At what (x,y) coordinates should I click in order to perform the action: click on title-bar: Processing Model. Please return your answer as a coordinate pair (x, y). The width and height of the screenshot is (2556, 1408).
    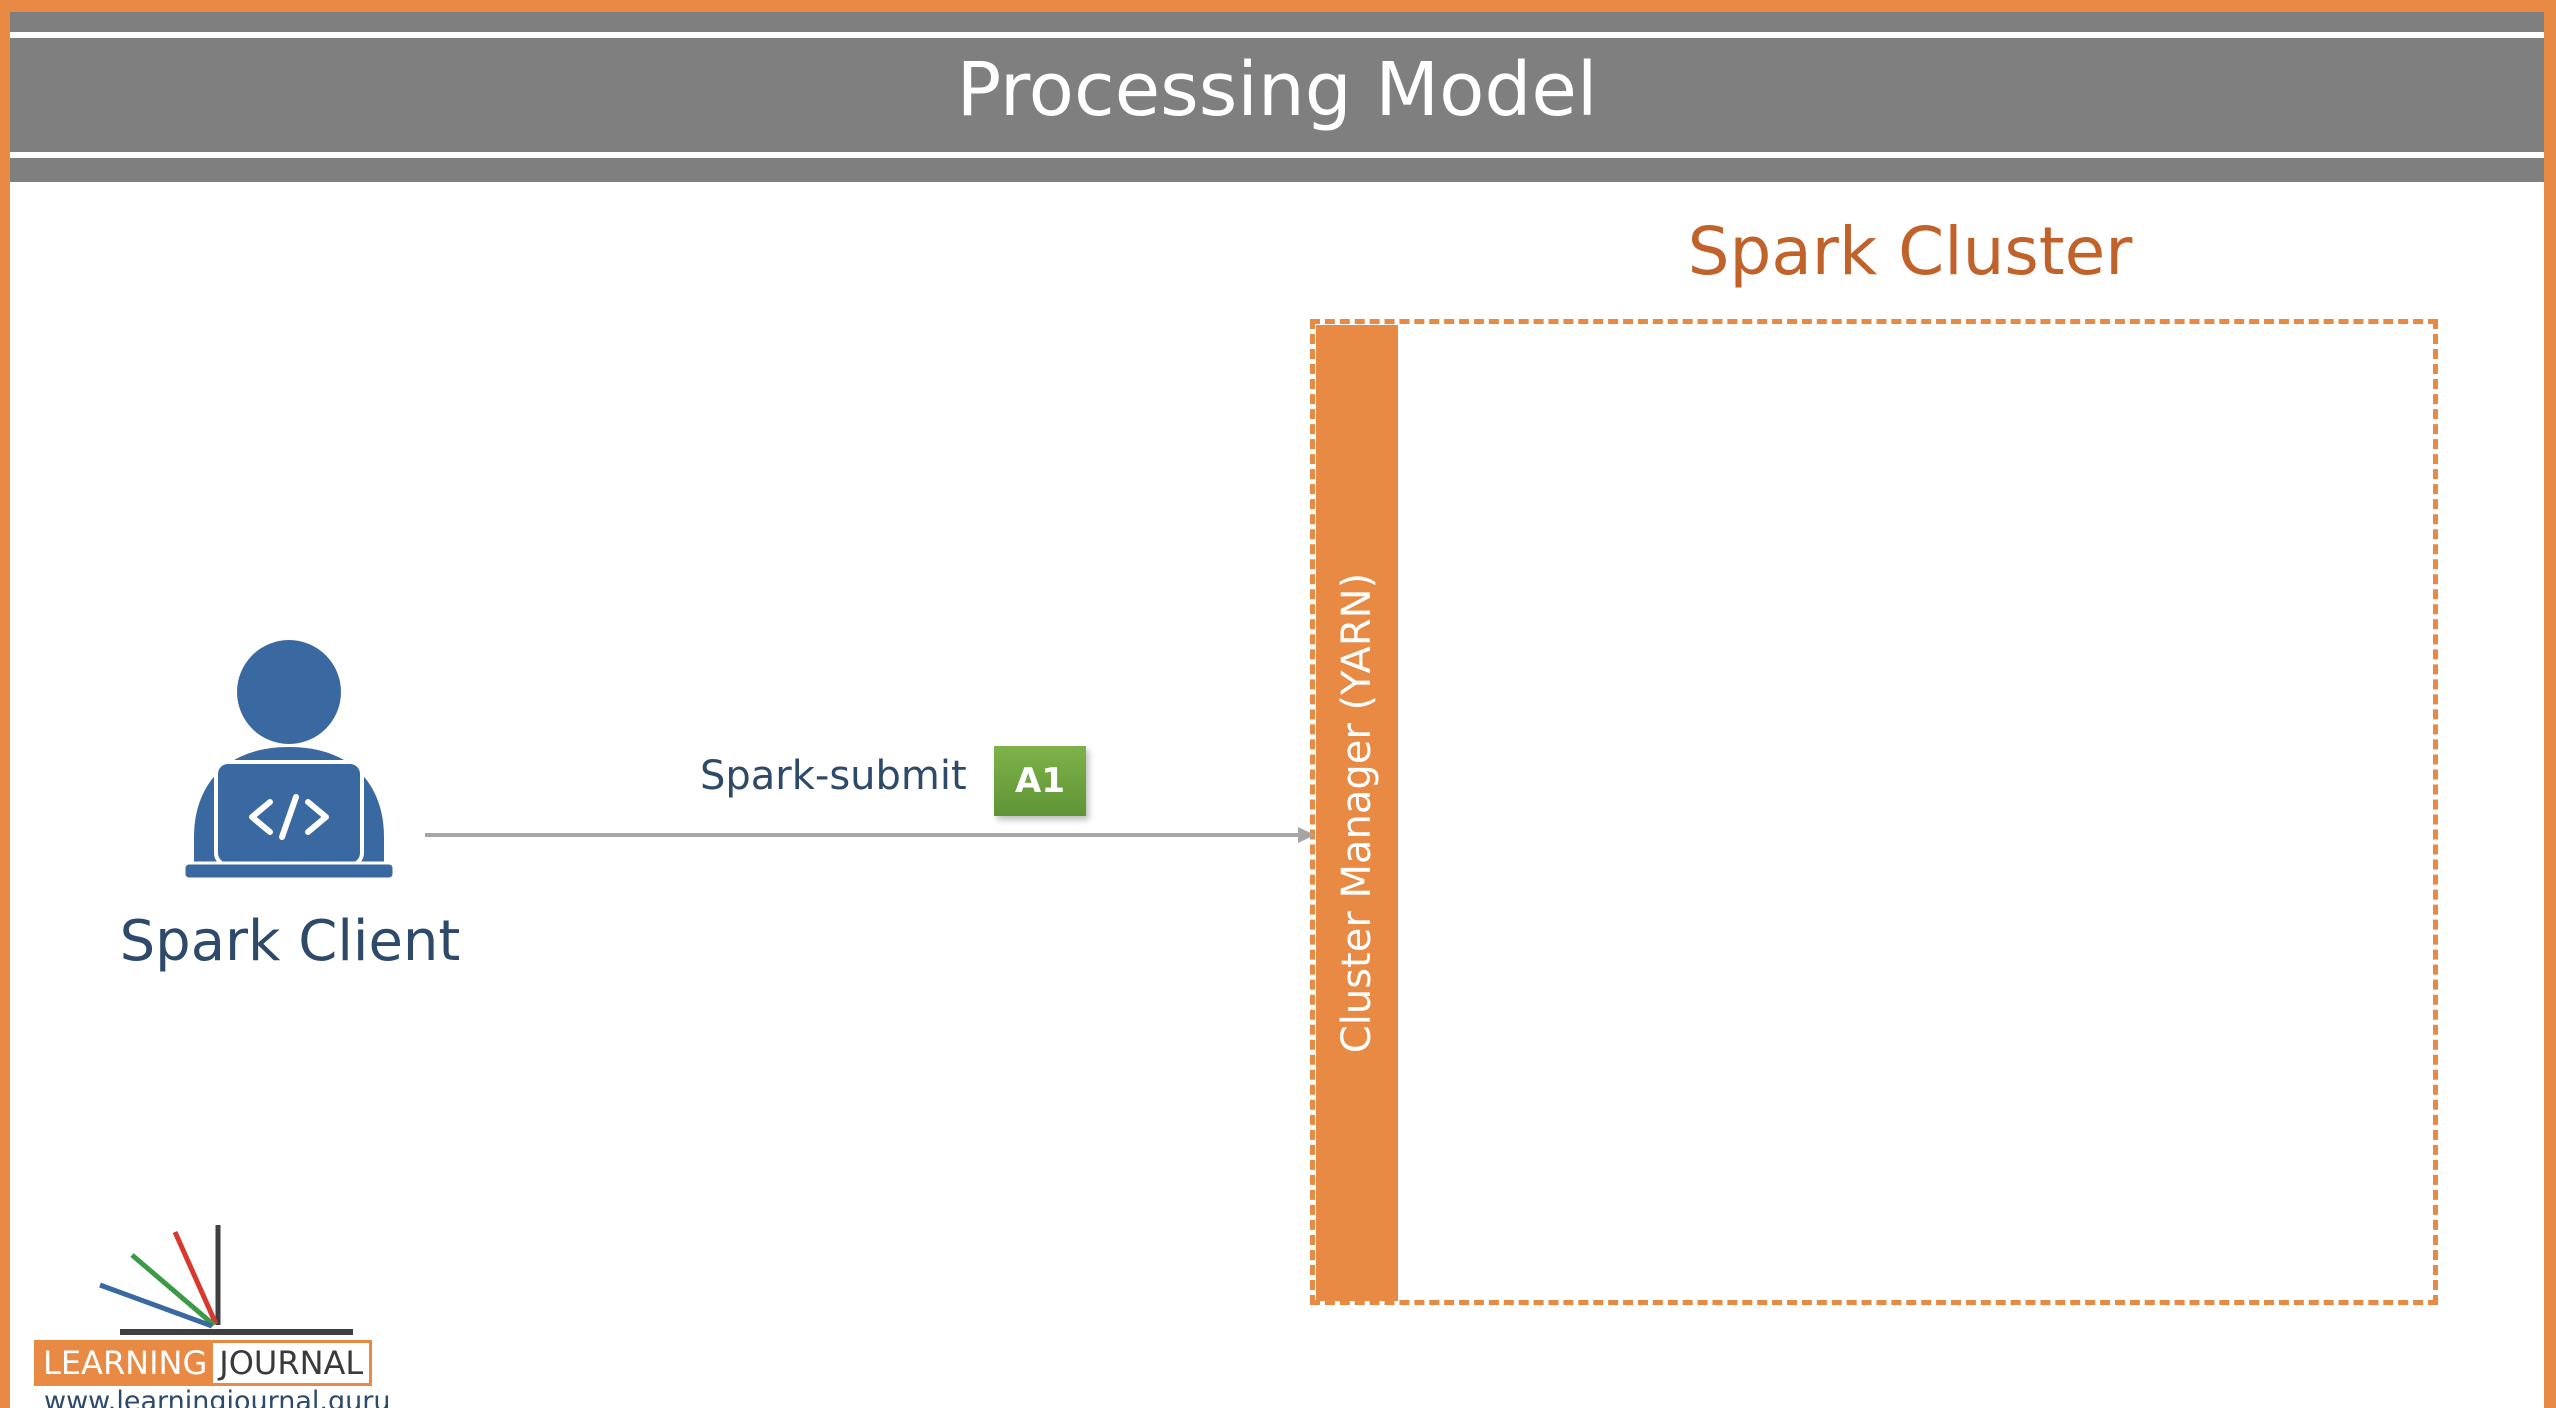
    Looking at the image, I should click on (1277, 97).